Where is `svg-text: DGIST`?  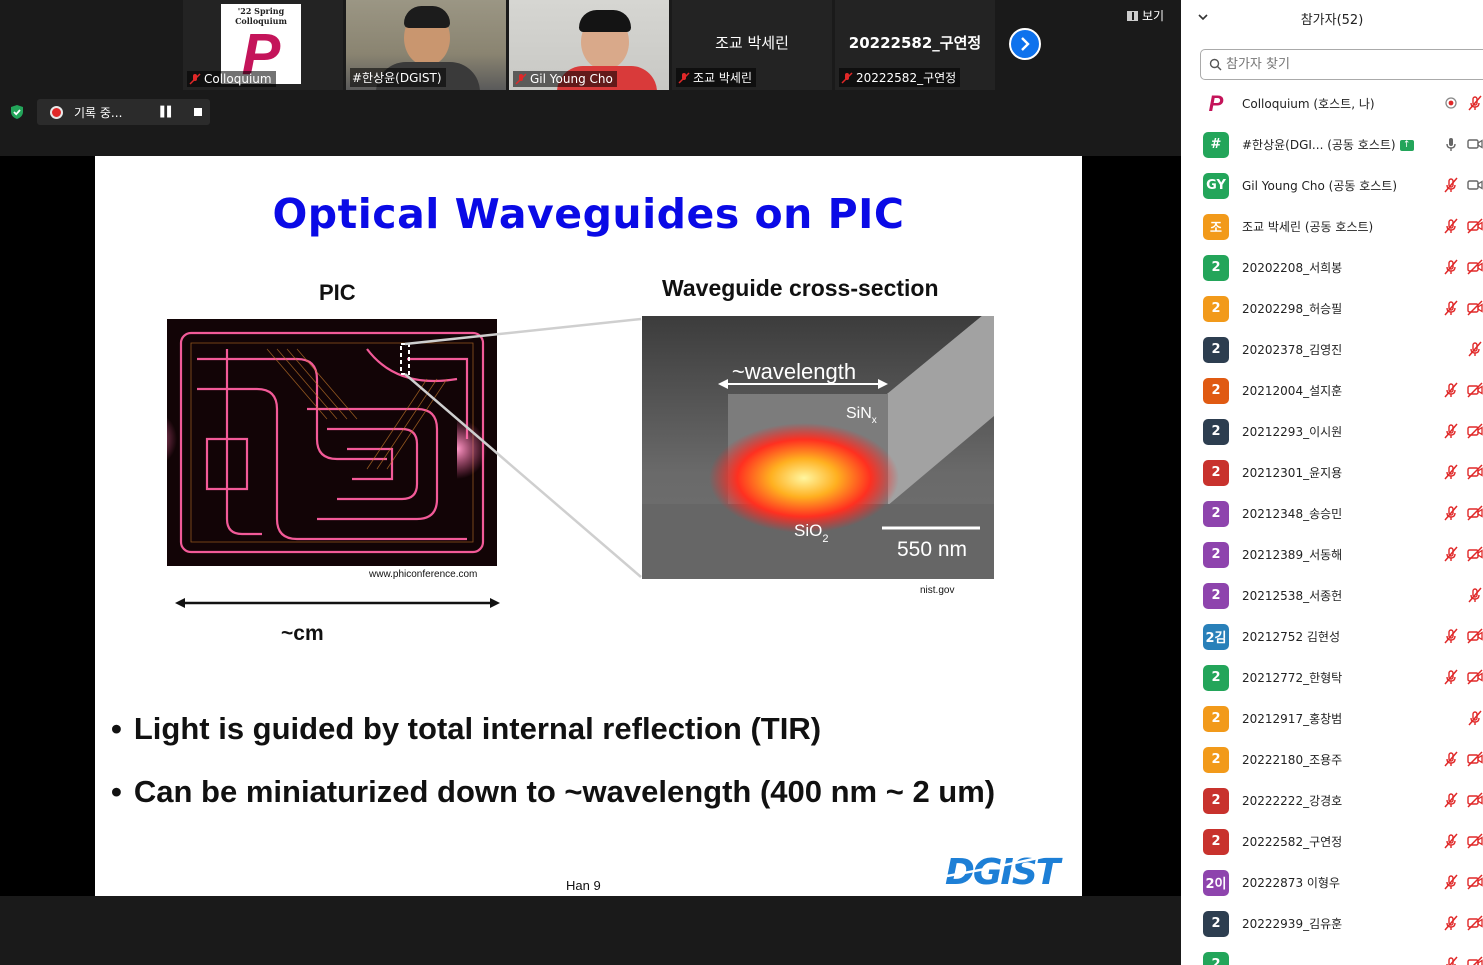 svg-text: DGIST is located at coordinates (1004, 871).